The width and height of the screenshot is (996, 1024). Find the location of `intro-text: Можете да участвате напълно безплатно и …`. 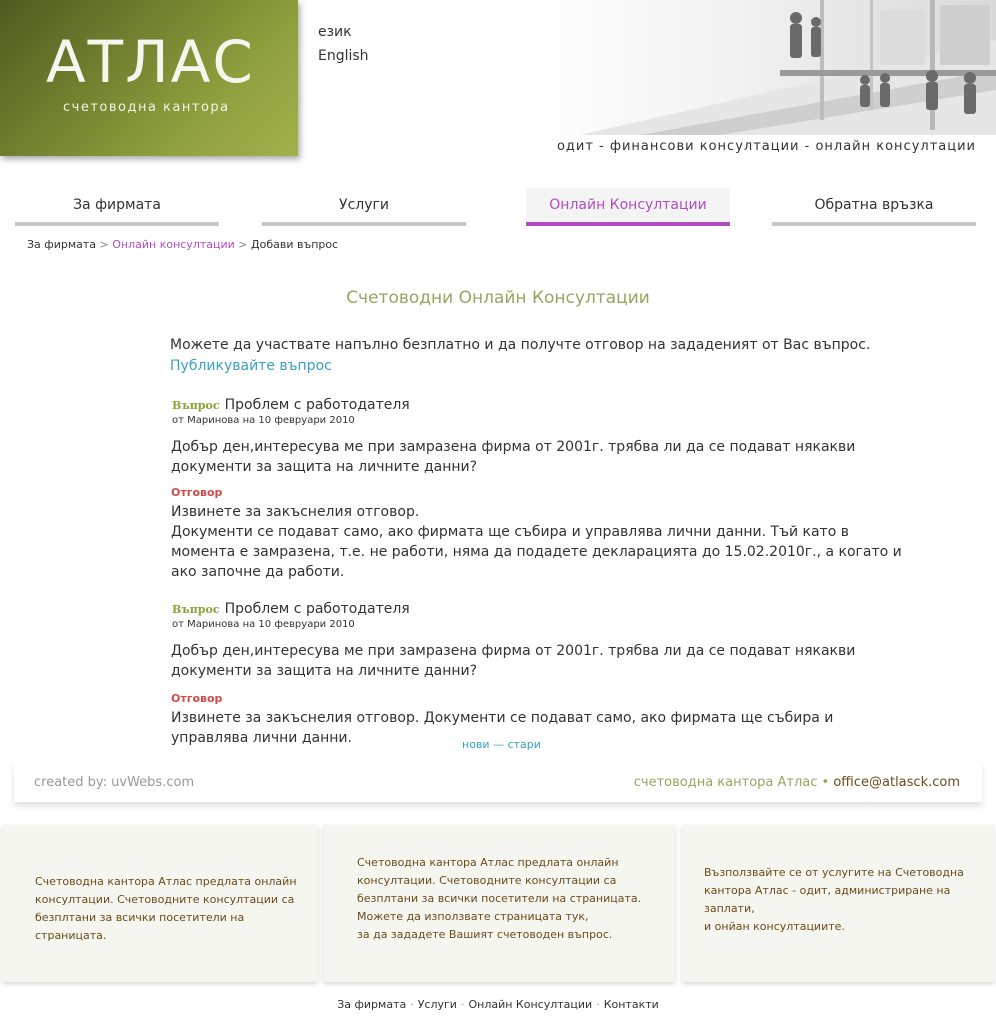

intro-text: Можете да участвате напълно безплатно и … is located at coordinates (520, 345).